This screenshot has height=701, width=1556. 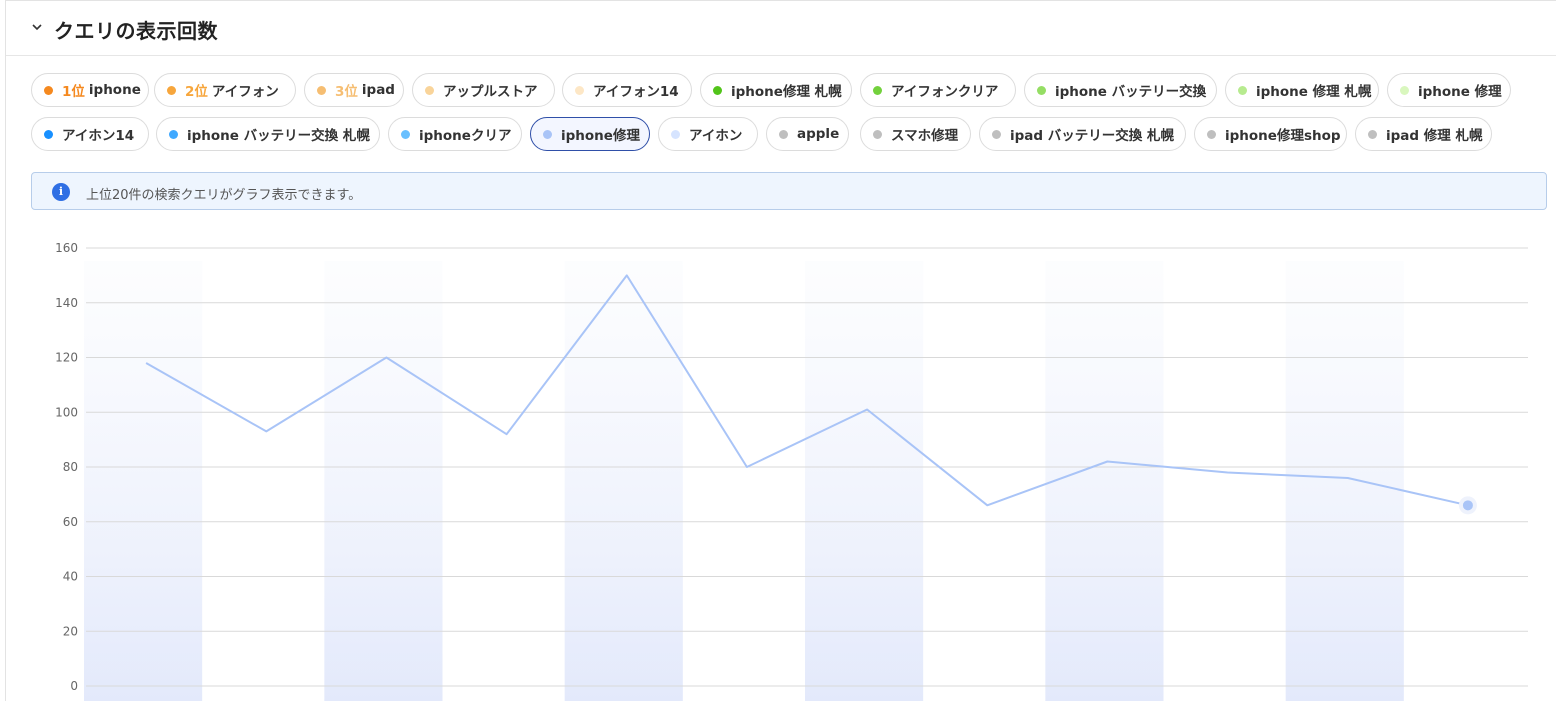 I want to click on query-chip: iphone修理 札幌, so click(x=776, y=90).